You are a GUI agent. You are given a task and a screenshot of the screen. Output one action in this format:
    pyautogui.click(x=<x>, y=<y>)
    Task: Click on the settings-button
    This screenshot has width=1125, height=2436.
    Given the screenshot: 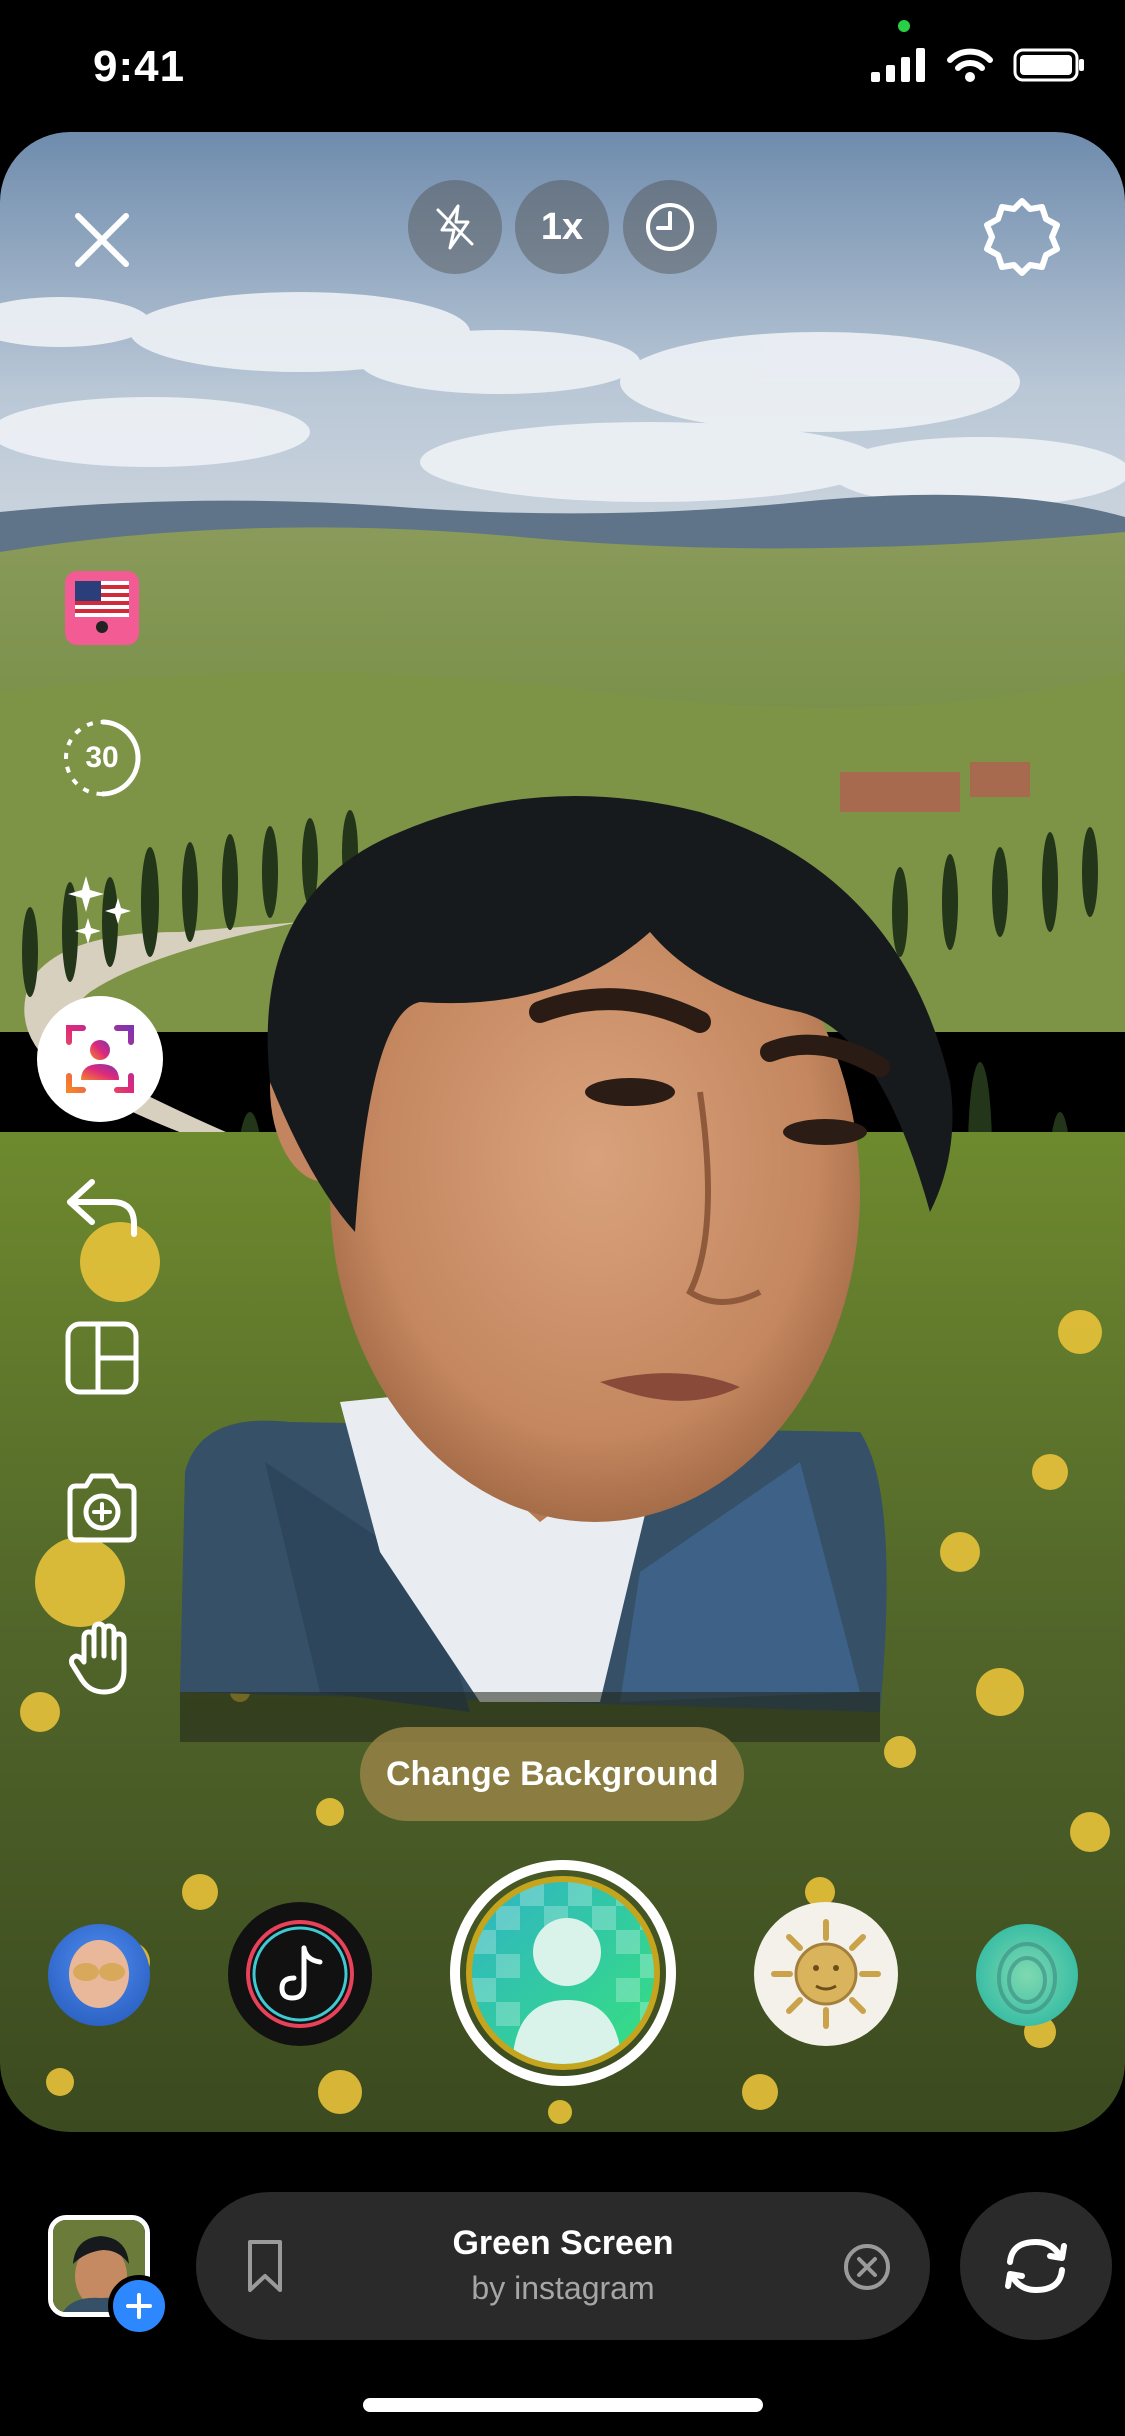 What is the action you would take?
    pyautogui.click(x=1022, y=237)
    